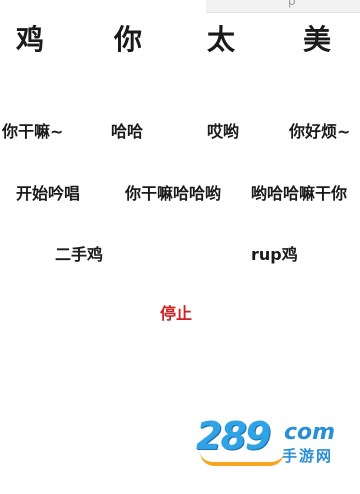 This screenshot has height=494, width=360. What do you see at coordinates (128, 39) in the screenshot?
I see `title-char-2: 你` at bounding box center [128, 39].